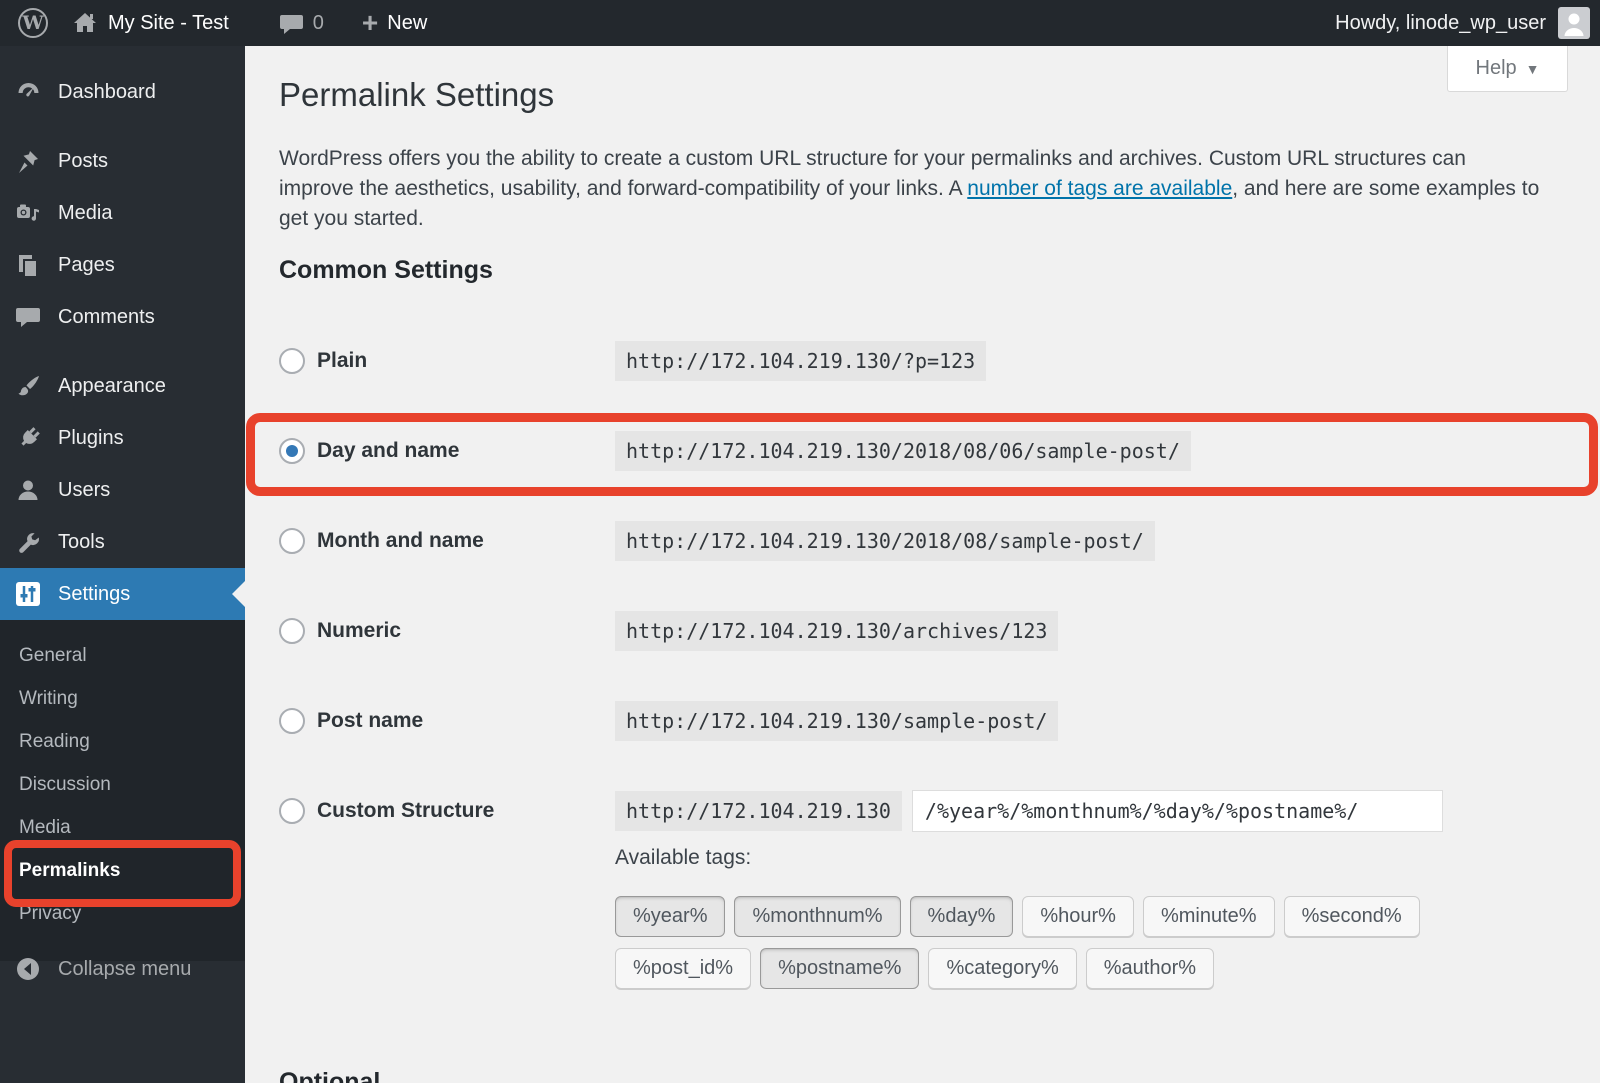  Describe the element at coordinates (1078, 916) in the screenshot. I see `tag-button-hour: %hour%` at that location.